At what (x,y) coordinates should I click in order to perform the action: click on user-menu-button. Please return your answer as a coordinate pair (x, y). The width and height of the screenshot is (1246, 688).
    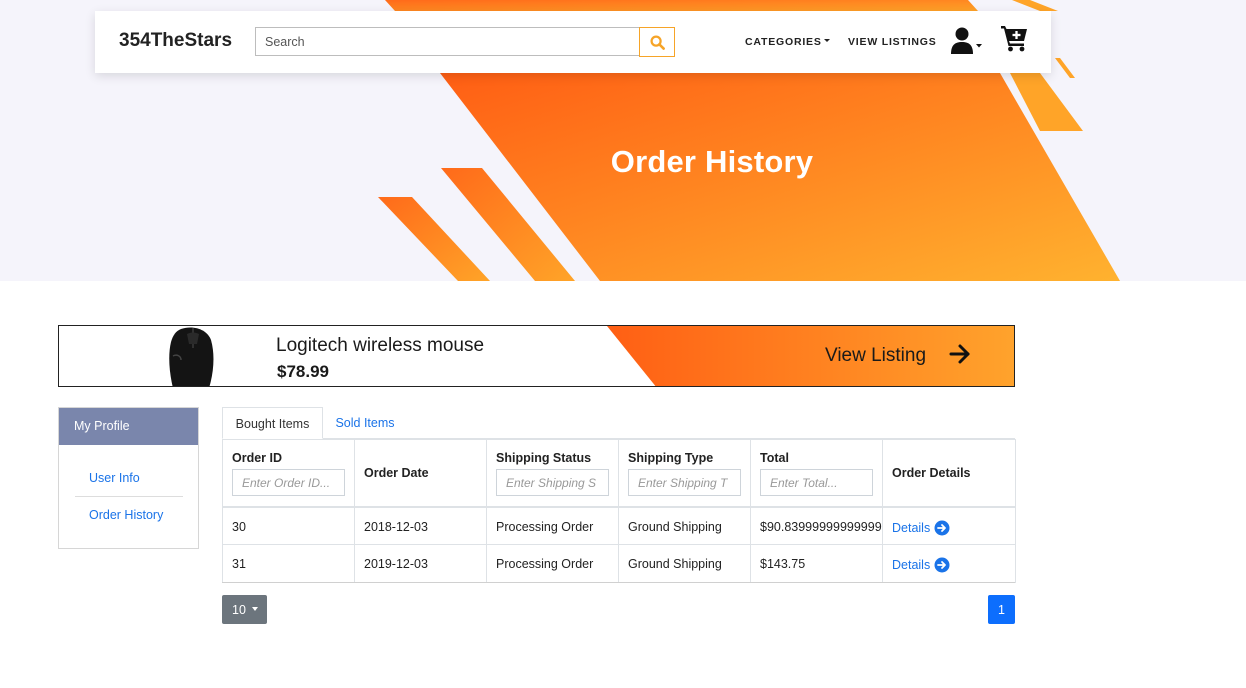
    Looking at the image, I should click on (968, 41).